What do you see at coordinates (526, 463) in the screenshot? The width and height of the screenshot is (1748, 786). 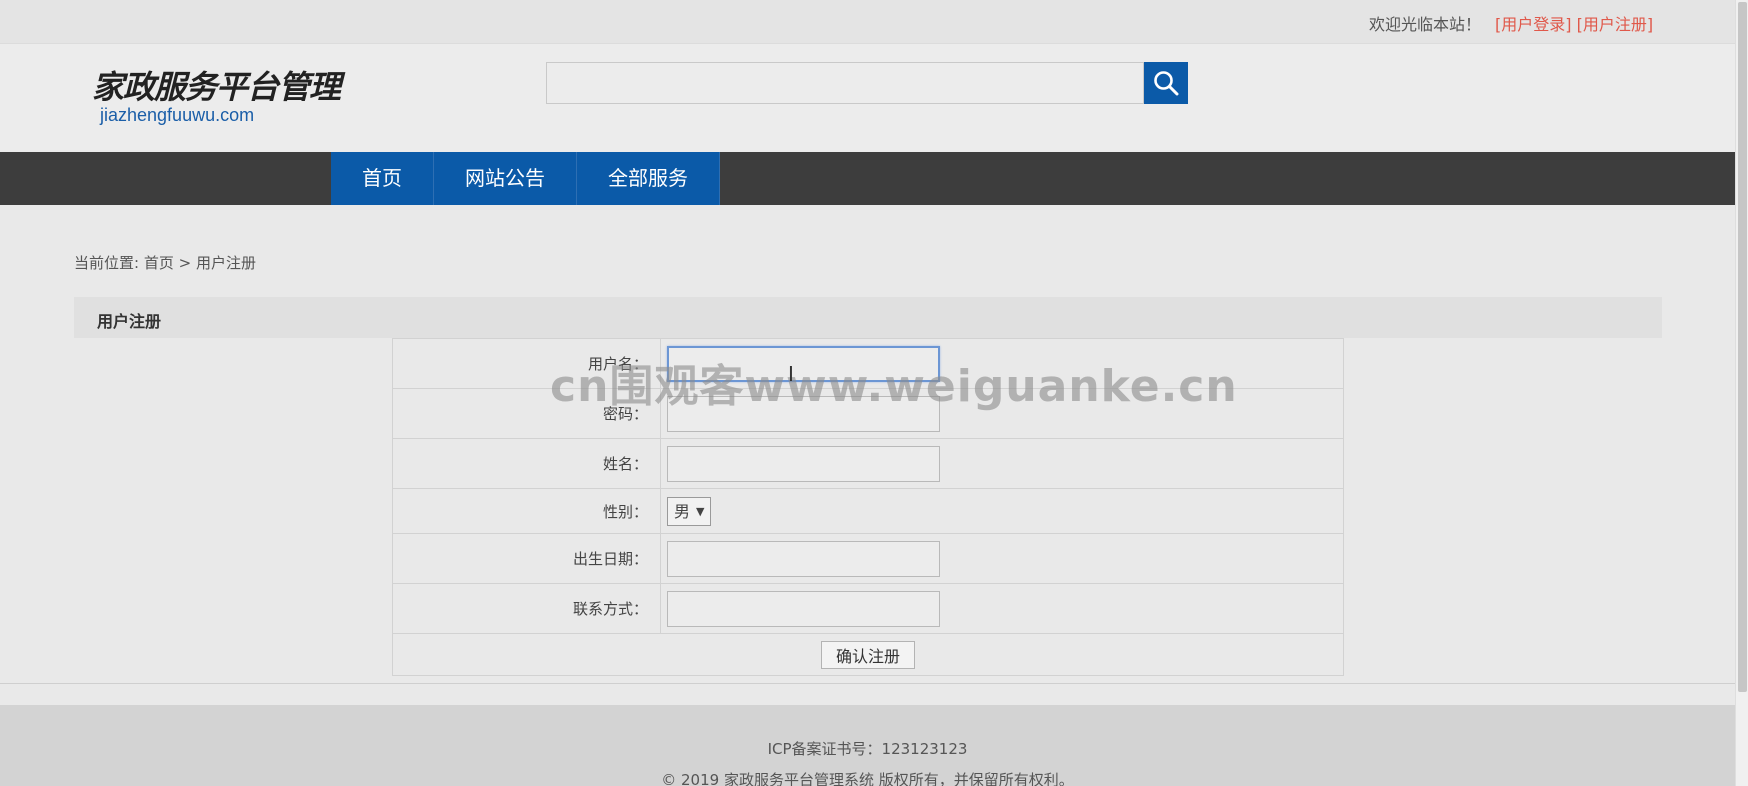 I see `name-label: 姓名：` at bounding box center [526, 463].